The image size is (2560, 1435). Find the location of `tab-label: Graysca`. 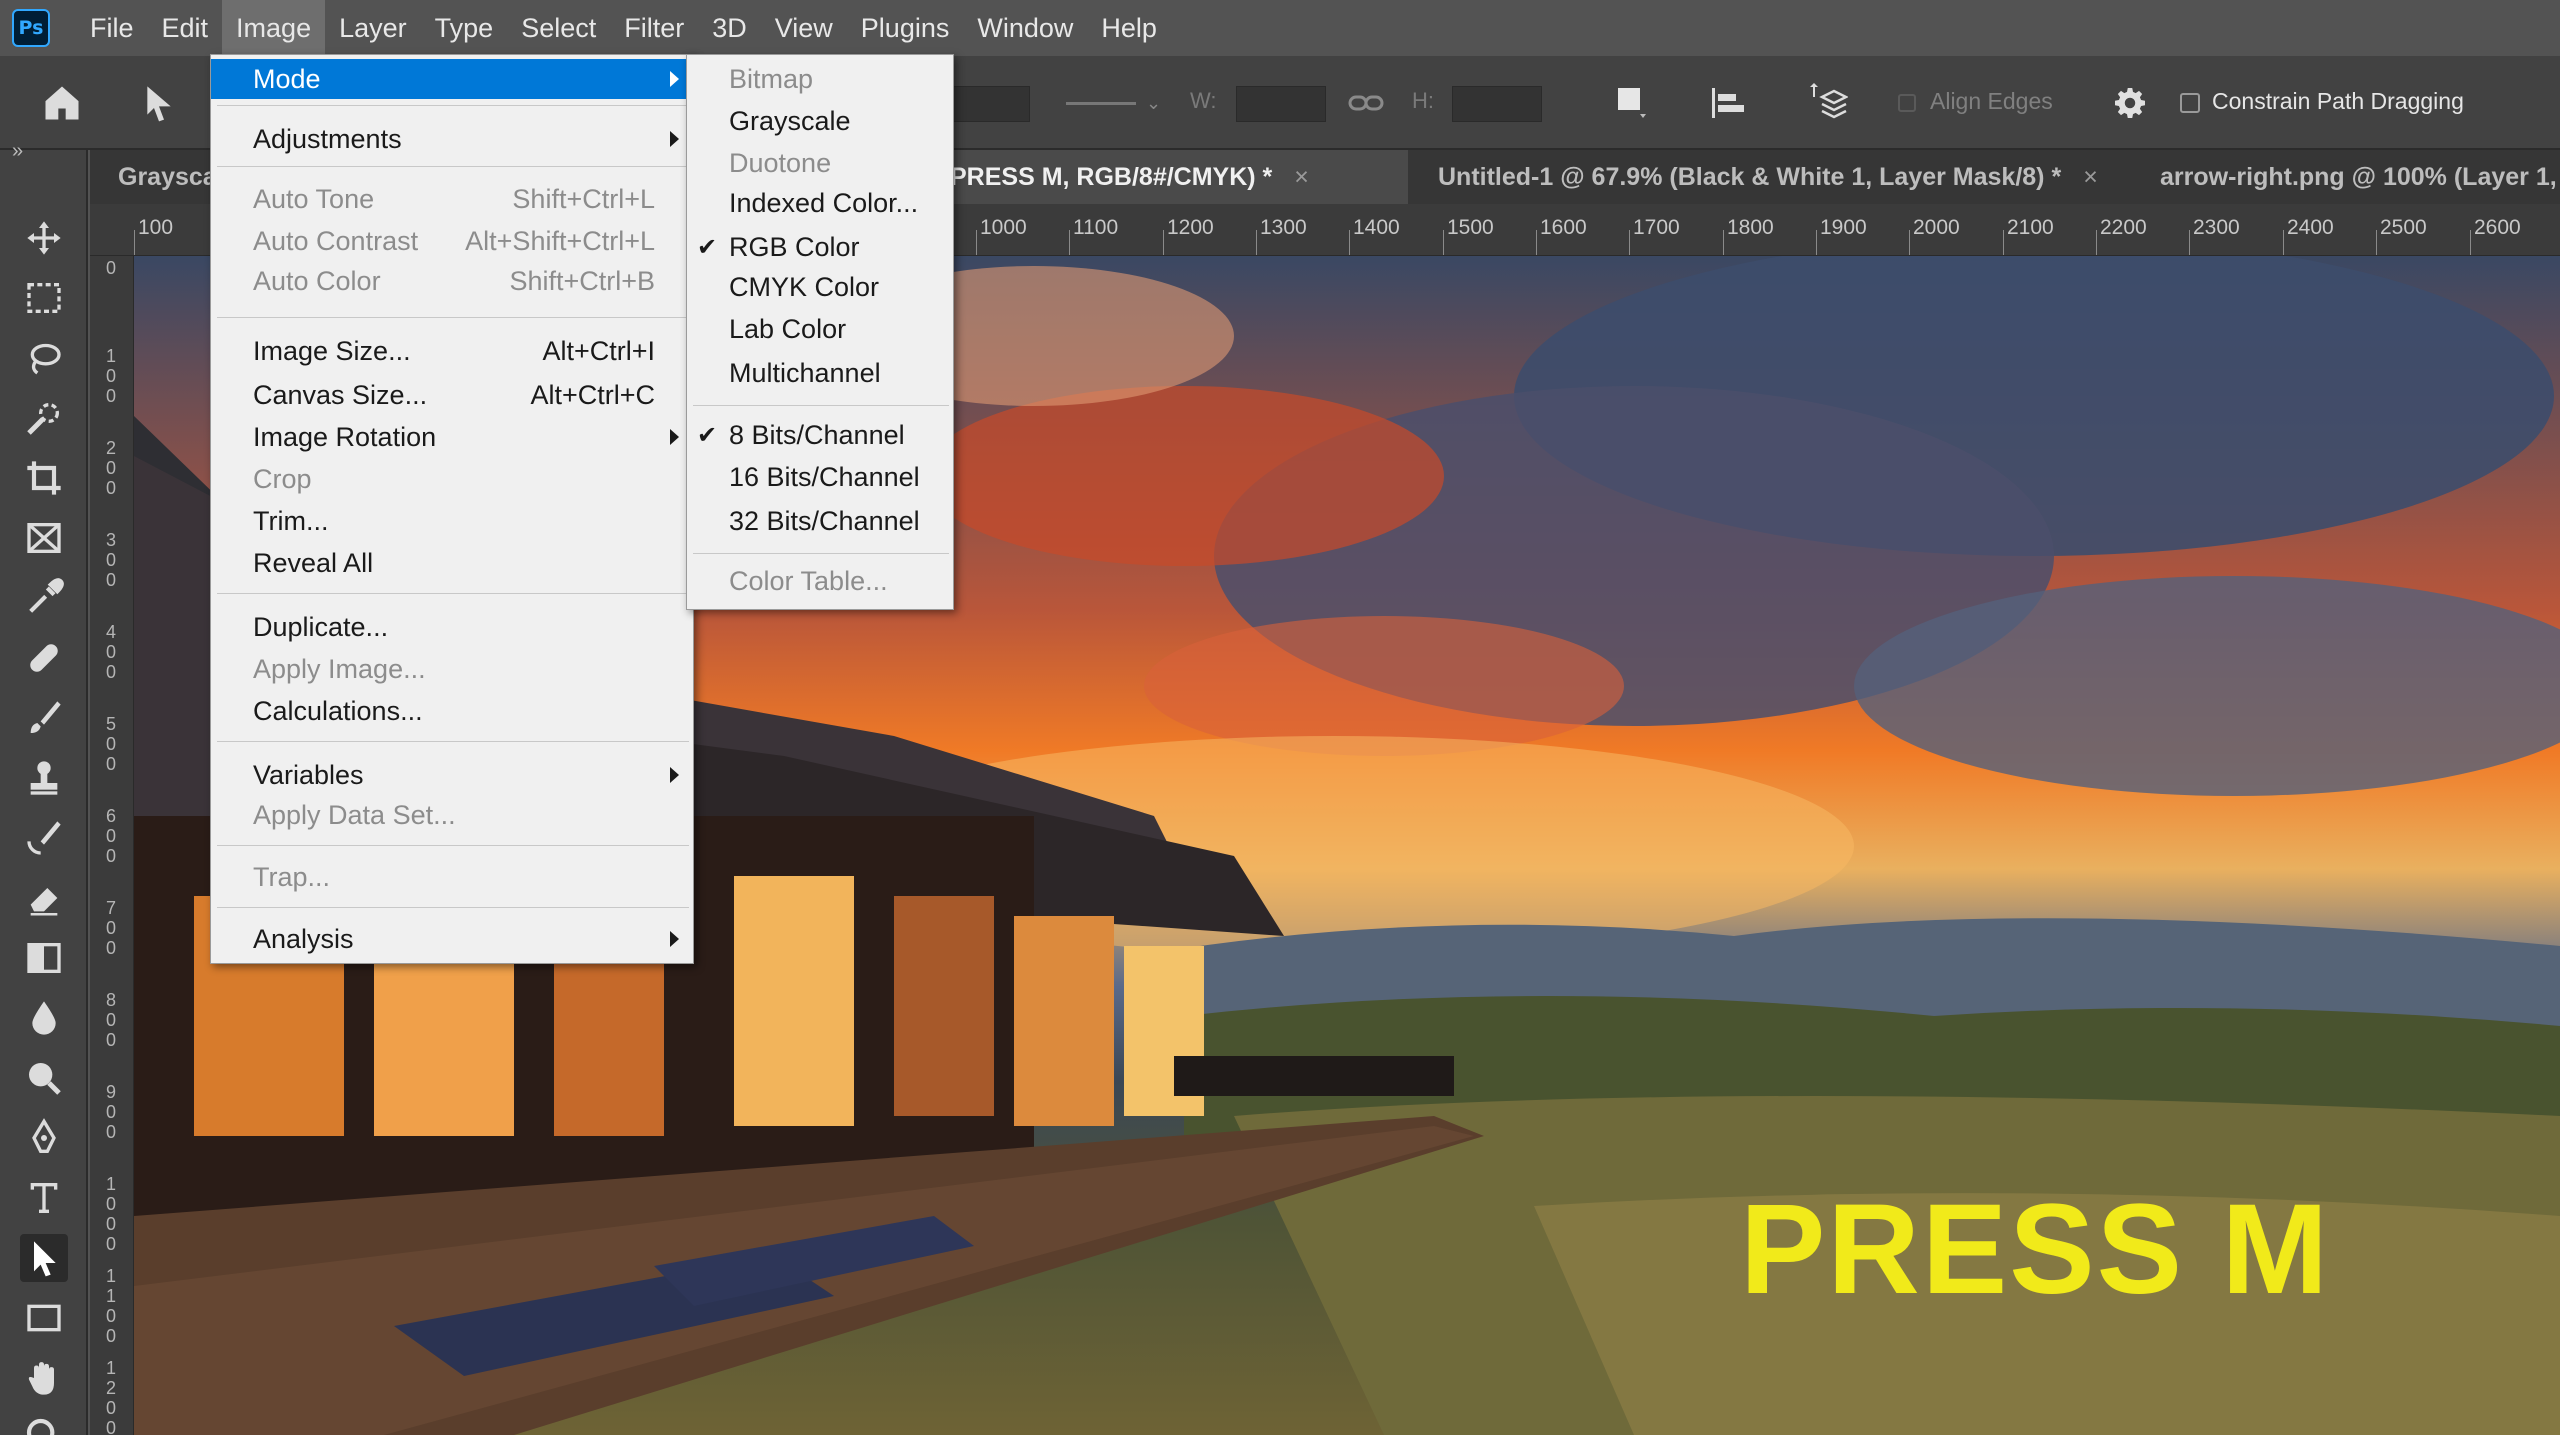

tab-label: Graysca is located at coordinates (164, 177).